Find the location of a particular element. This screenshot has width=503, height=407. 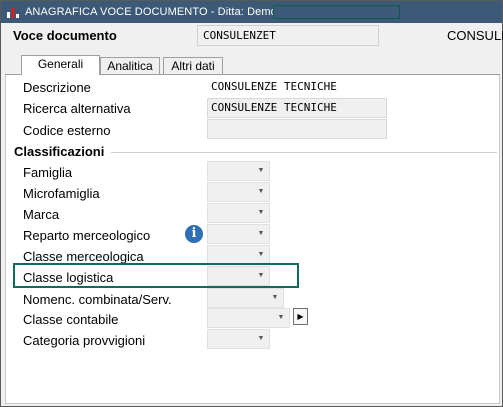

play-arrow-icon: ▶ is located at coordinates (300, 316).